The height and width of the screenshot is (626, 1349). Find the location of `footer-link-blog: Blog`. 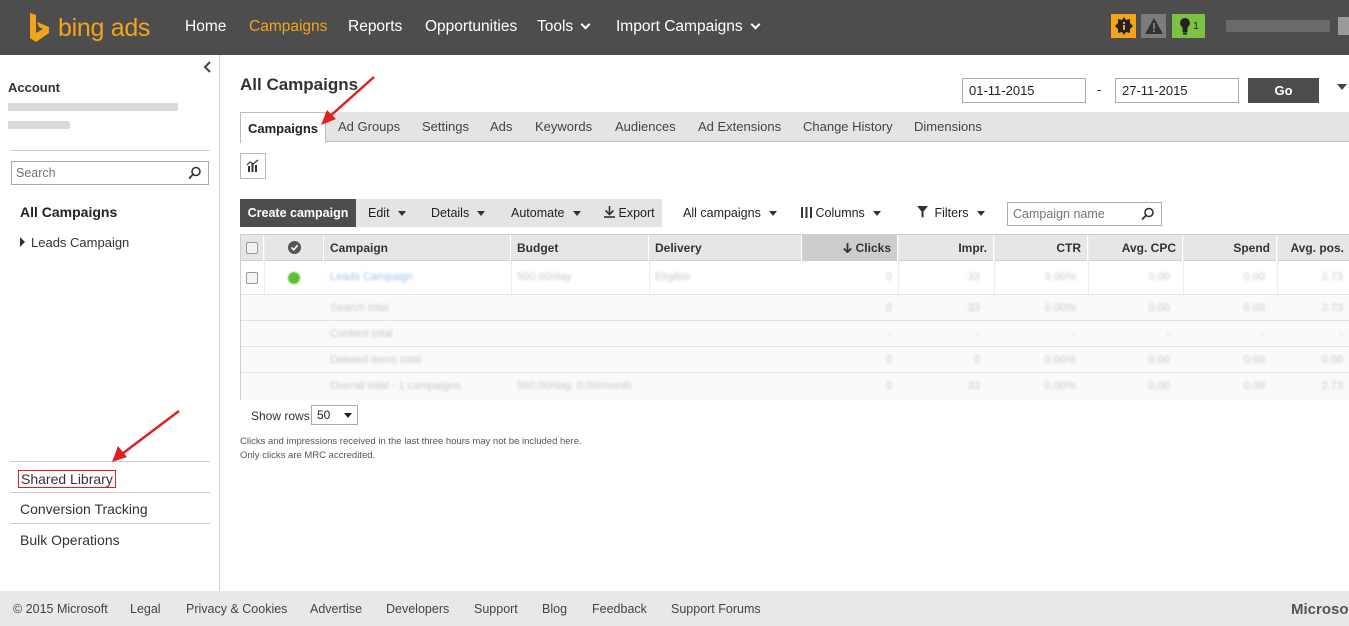

footer-link-blog: Blog is located at coordinates (554, 609).